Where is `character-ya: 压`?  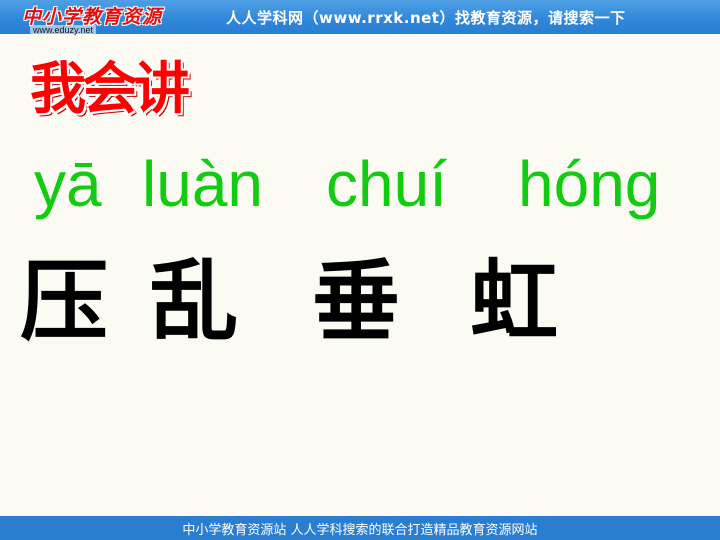 character-ya: 压 is located at coordinates (64, 301).